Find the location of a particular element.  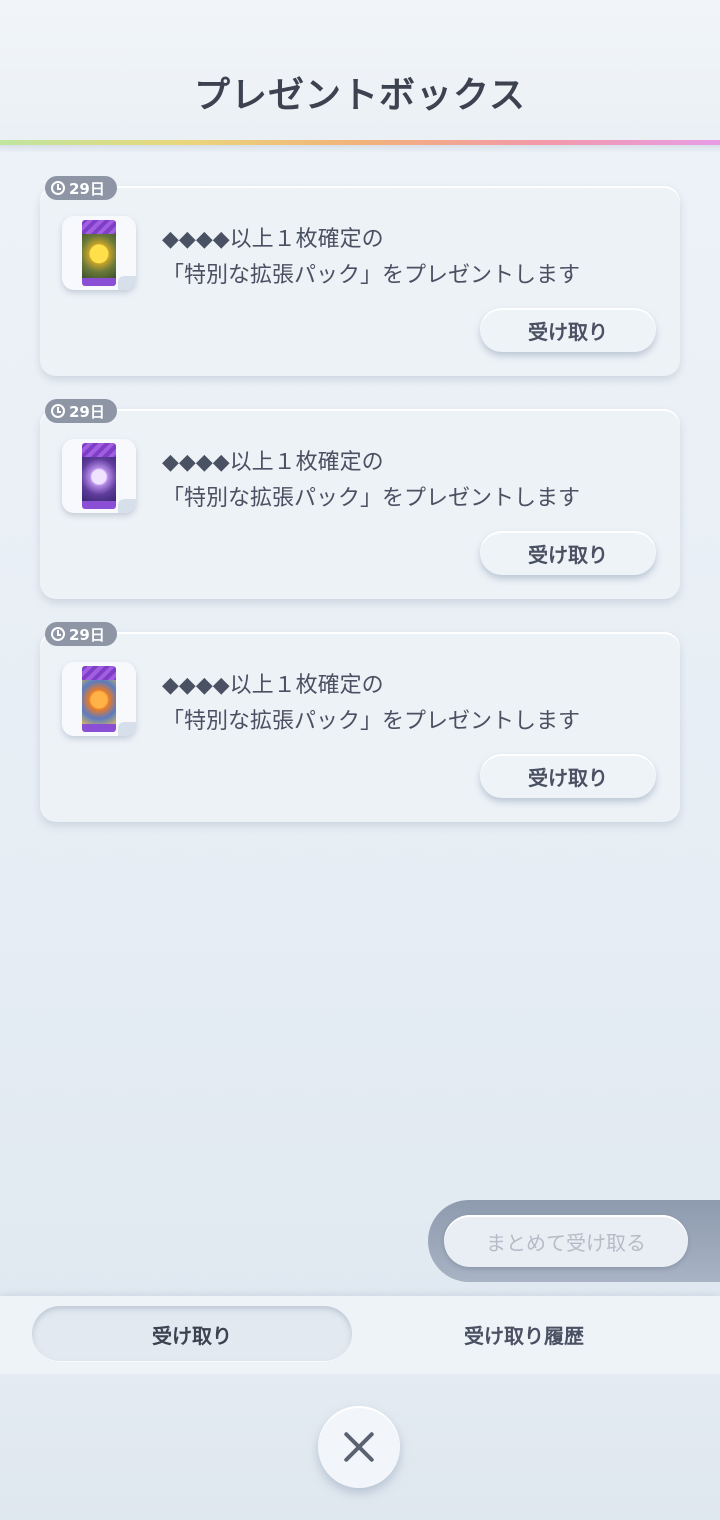

close-button is located at coordinates (359, 1447).